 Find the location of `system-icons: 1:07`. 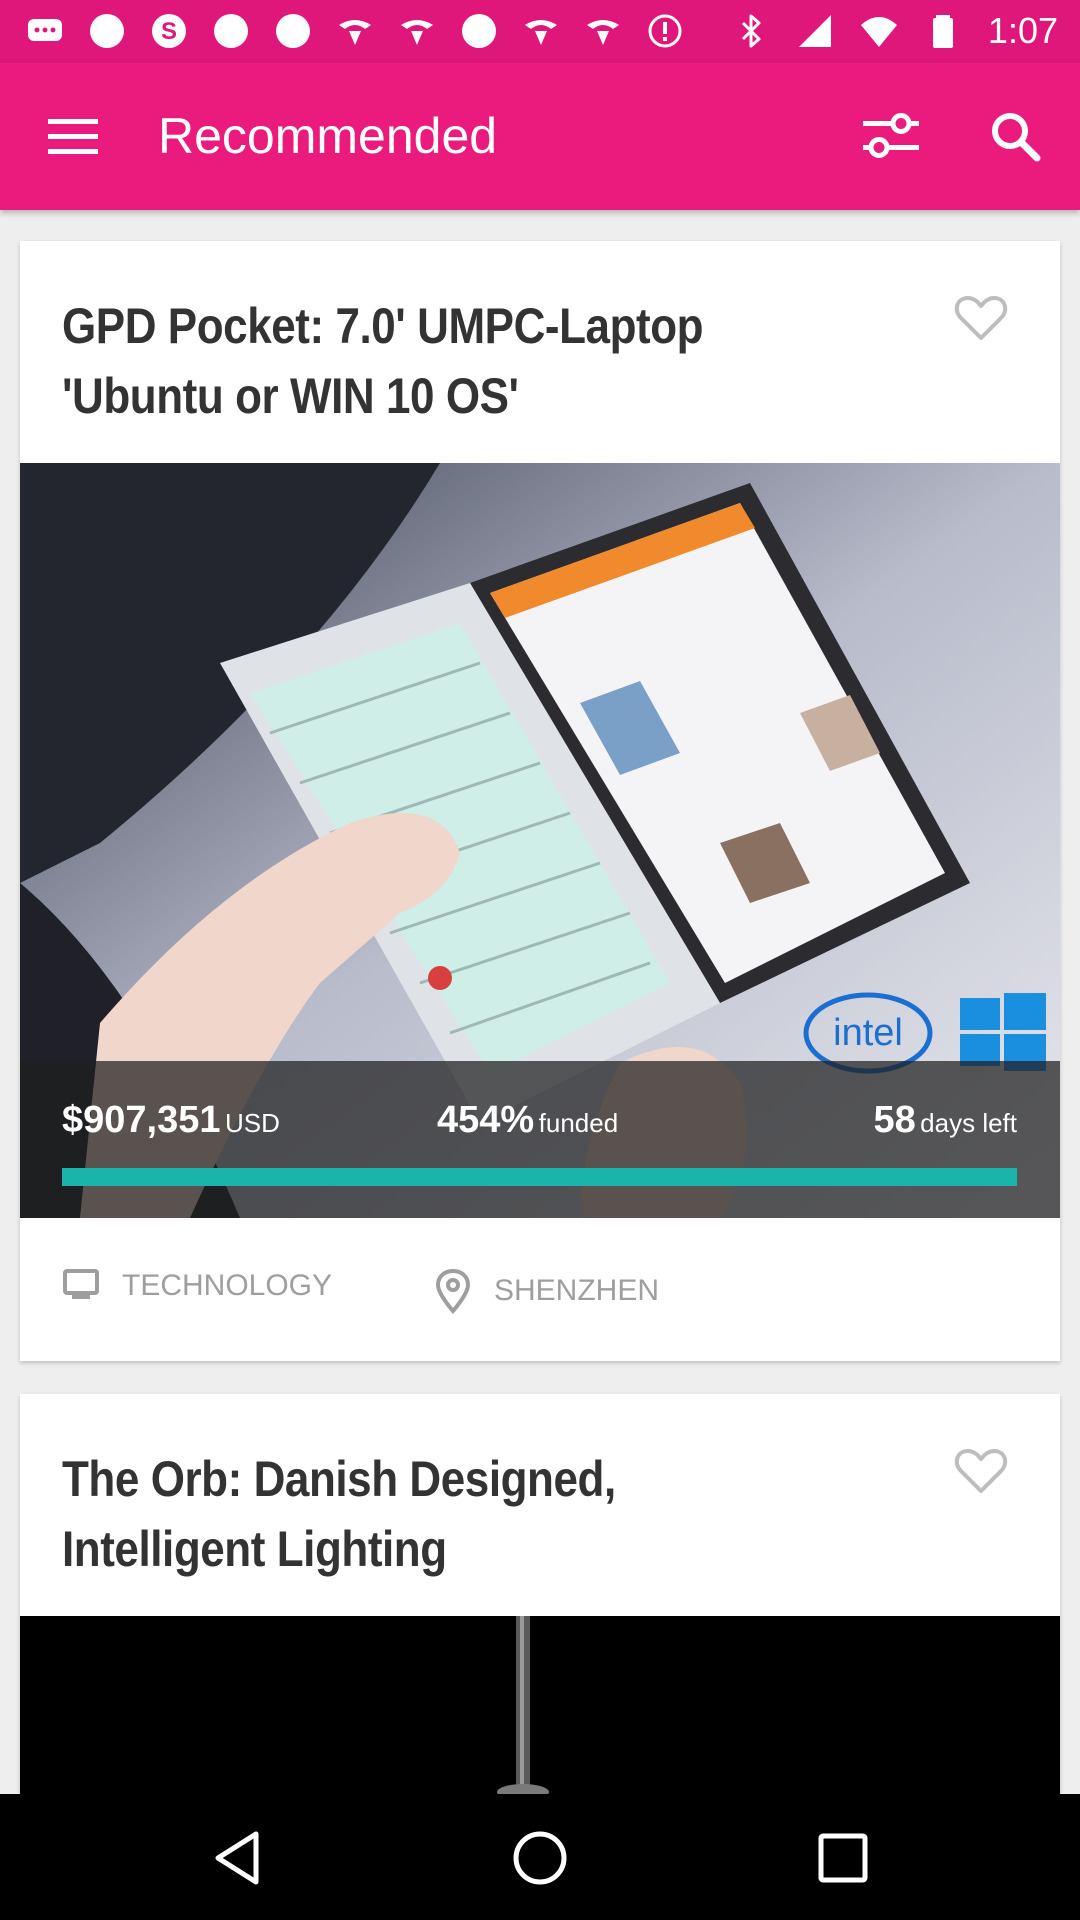

system-icons: 1:07 is located at coordinates (893, 31).